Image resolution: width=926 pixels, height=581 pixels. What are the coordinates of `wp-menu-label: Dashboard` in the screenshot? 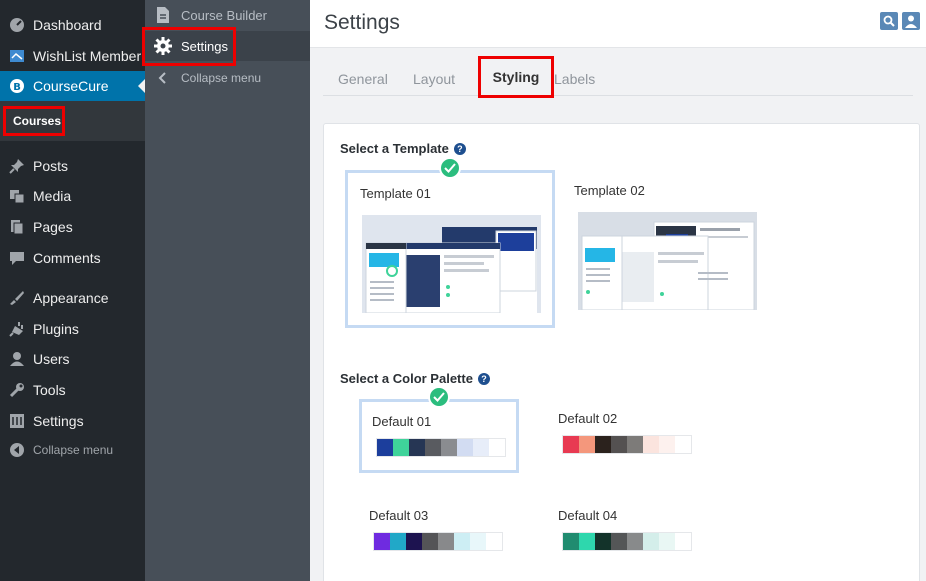 It's located at (67, 25).